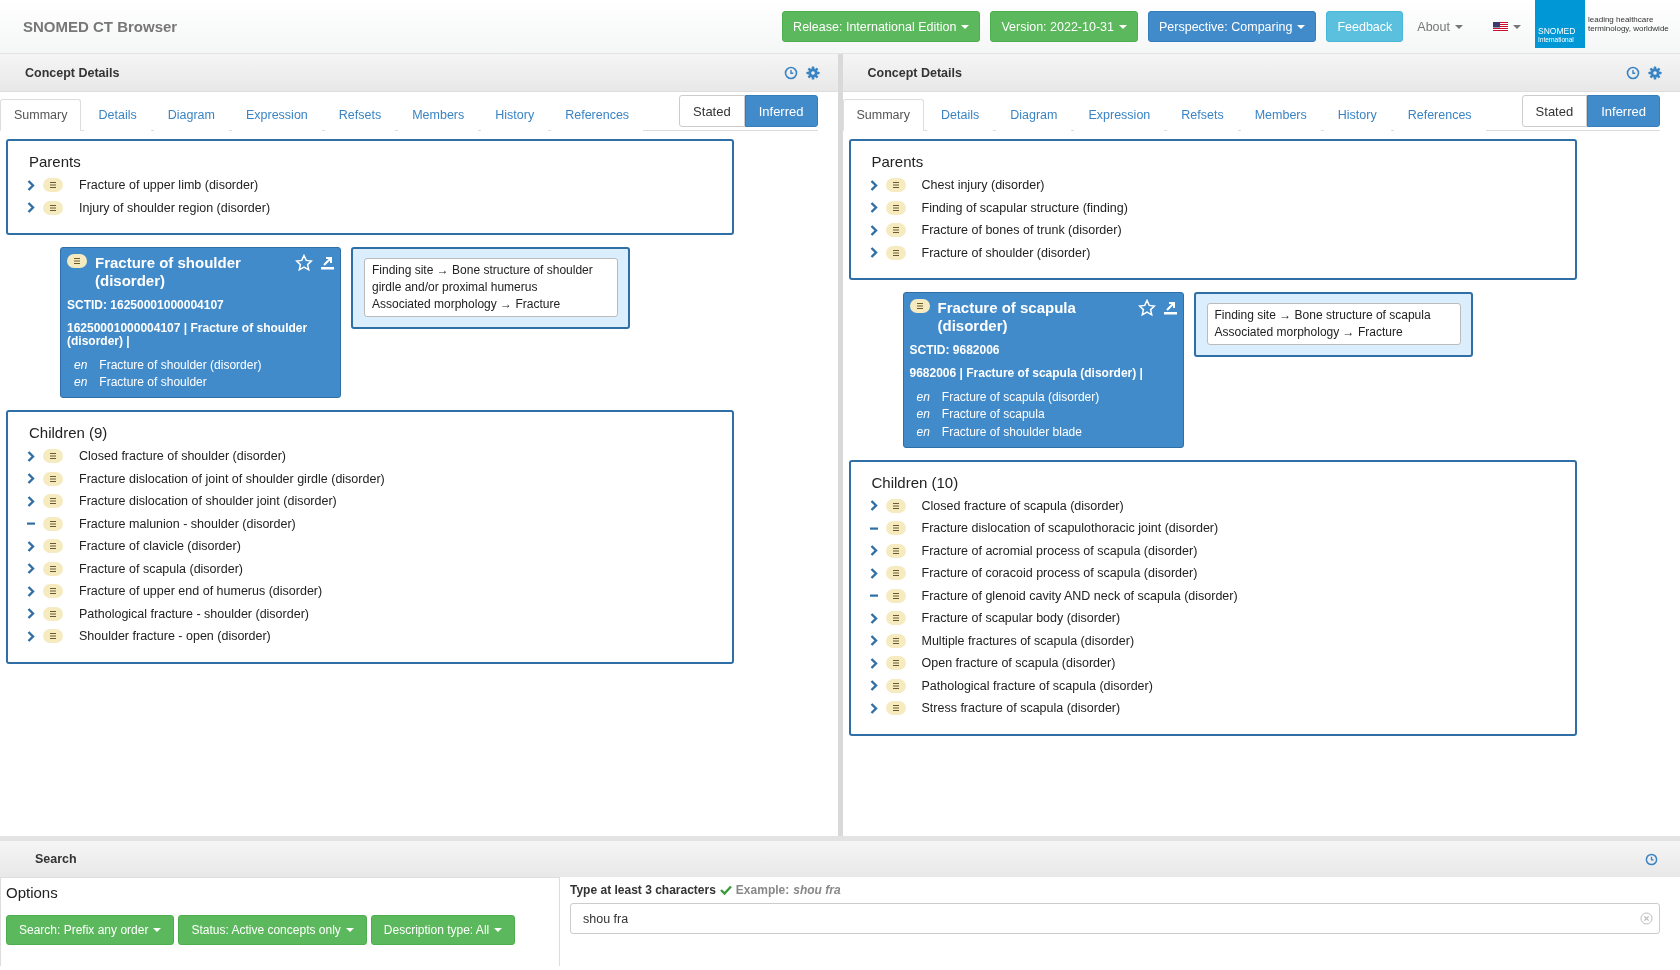 This screenshot has width=1680, height=970. Describe the element at coordinates (983, 185) in the screenshot. I see `concept-link: Chest injury (disorder)` at that location.